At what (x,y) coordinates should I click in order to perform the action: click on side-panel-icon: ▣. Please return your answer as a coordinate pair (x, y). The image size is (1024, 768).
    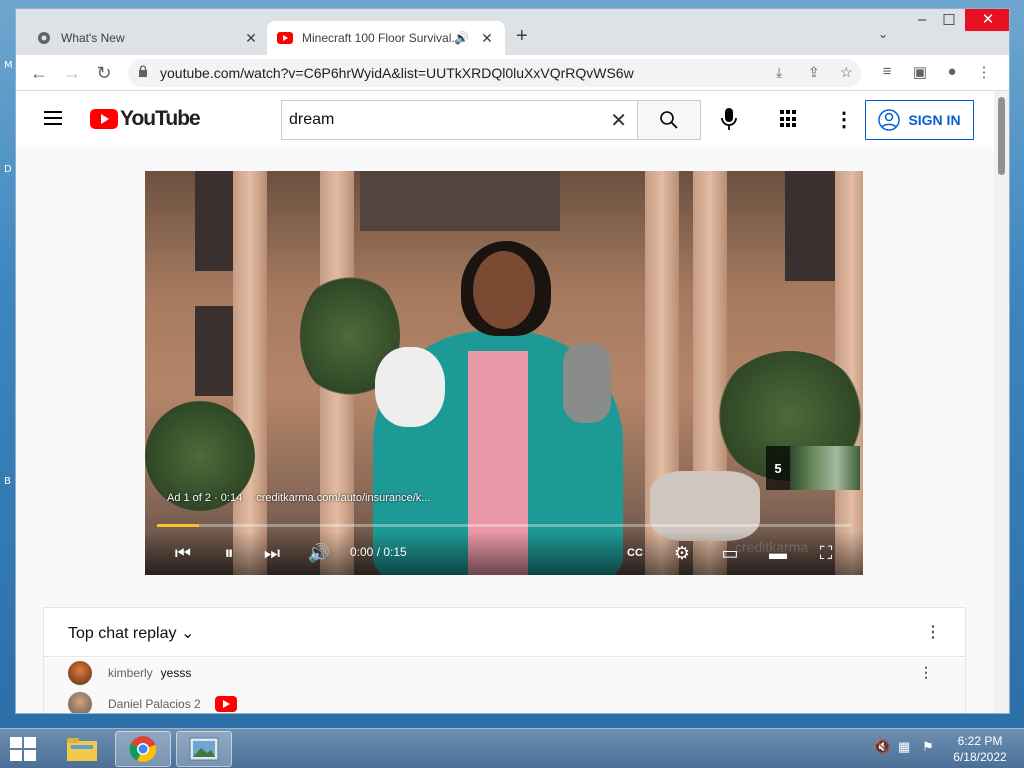
    Looking at the image, I should click on (920, 72).